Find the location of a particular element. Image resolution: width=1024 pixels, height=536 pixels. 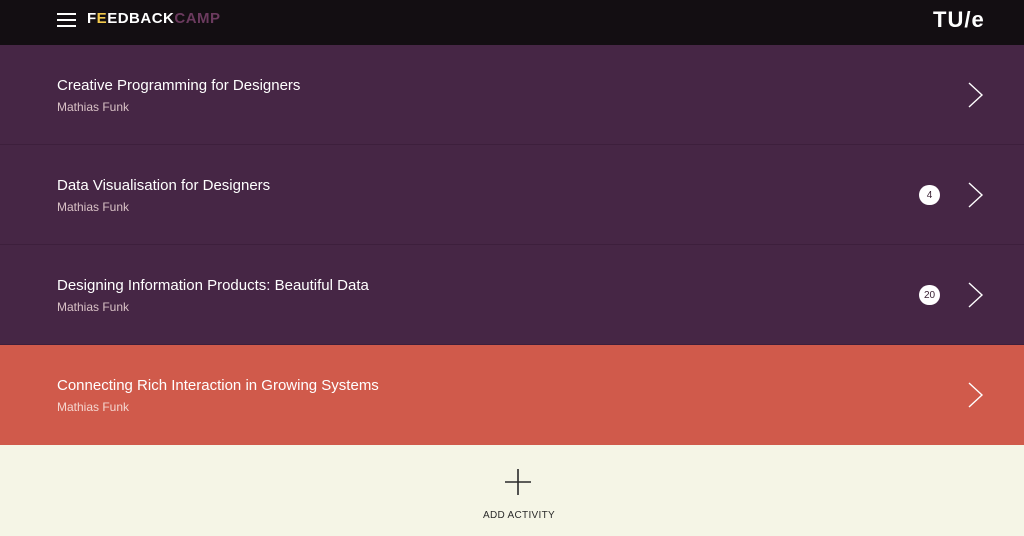

brand-logo: FEEDBACKCAMP is located at coordinates (154, 18).